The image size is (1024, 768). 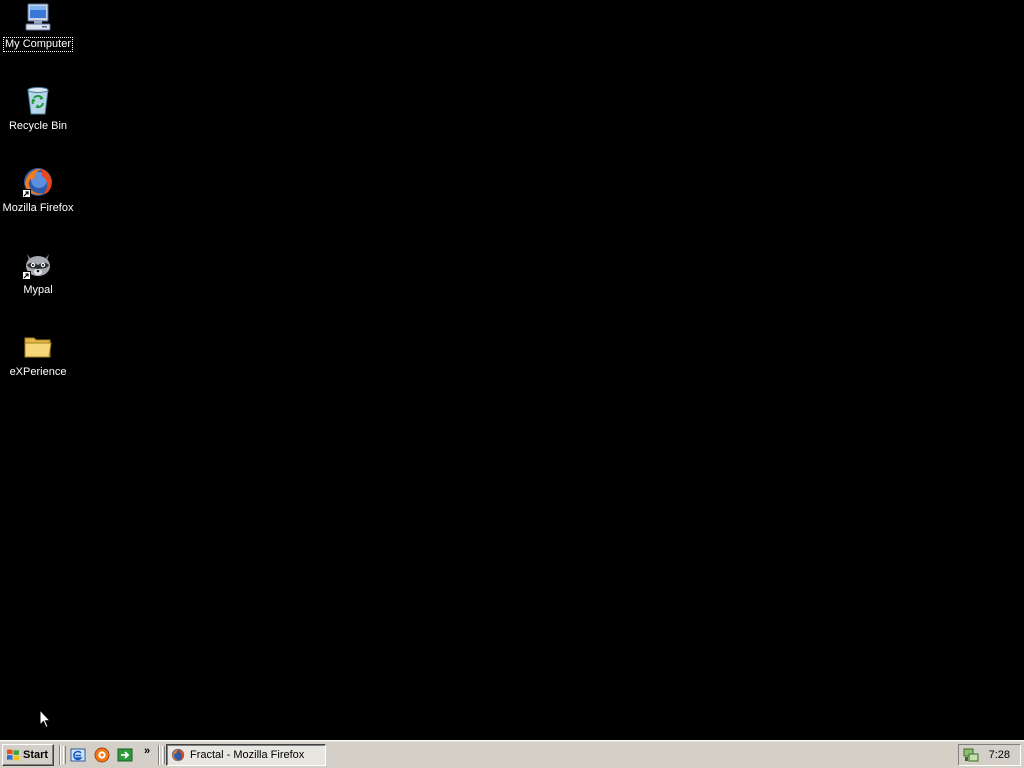 I want to click on desktop-icon-mypal: Mypal, so click(x=38, y=288).